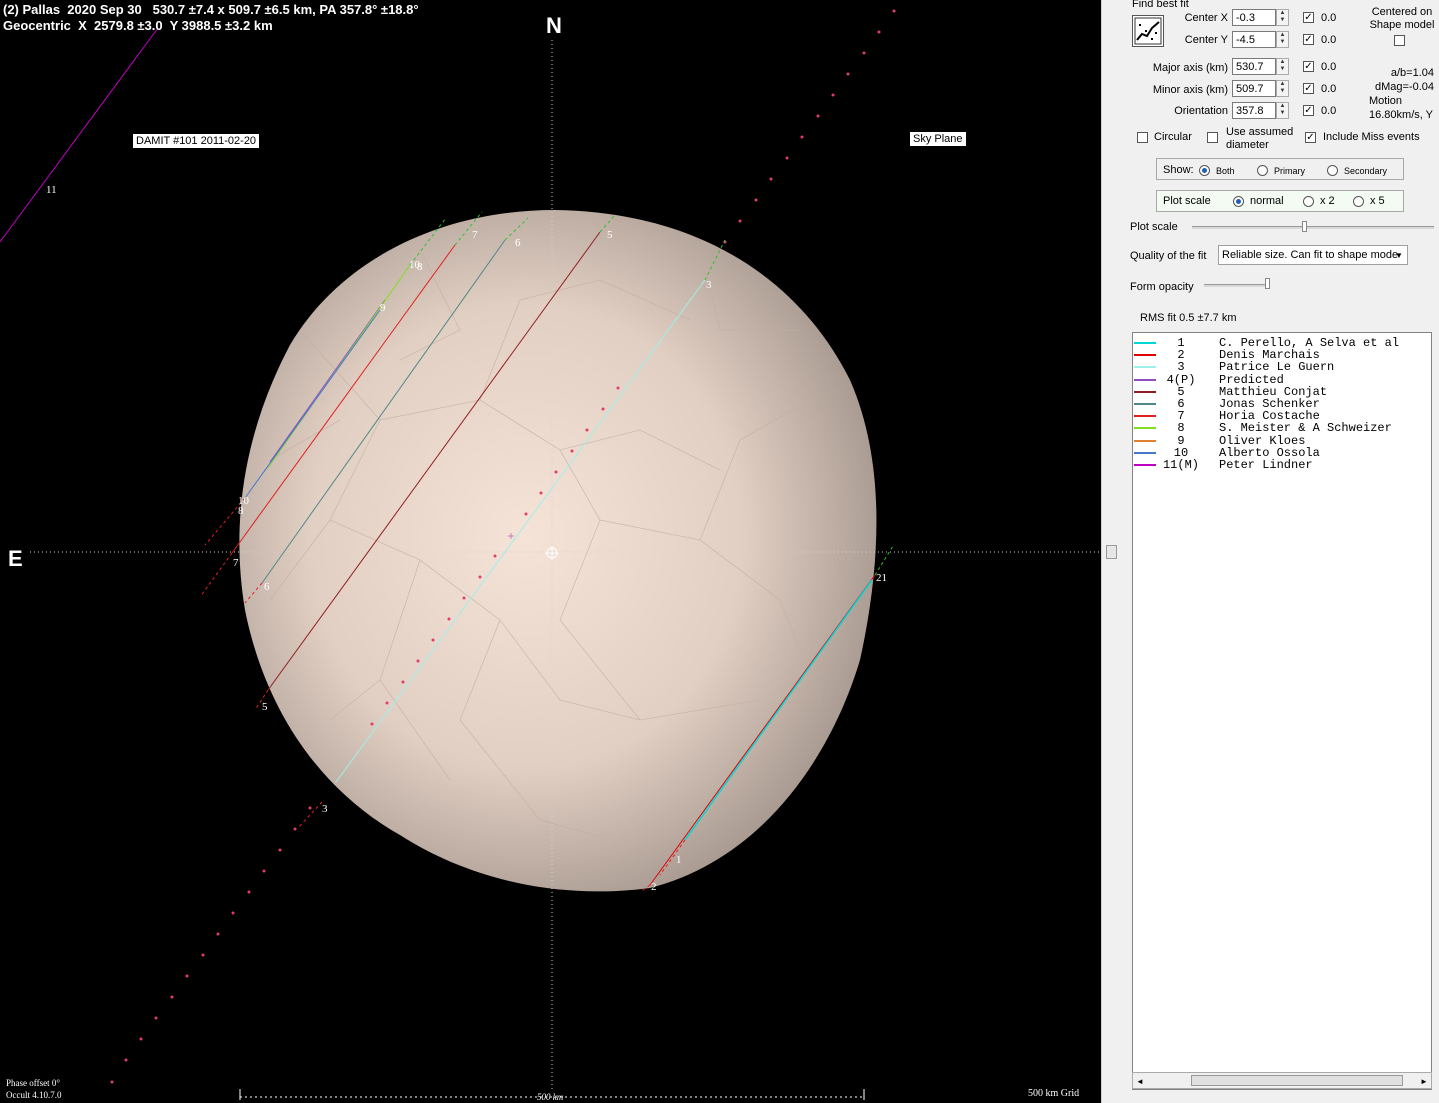  What do you see at coordinates (1254, 110) in the screenshot?
I see `orientation-input: 357.8` at bounding box center [1254, 110].